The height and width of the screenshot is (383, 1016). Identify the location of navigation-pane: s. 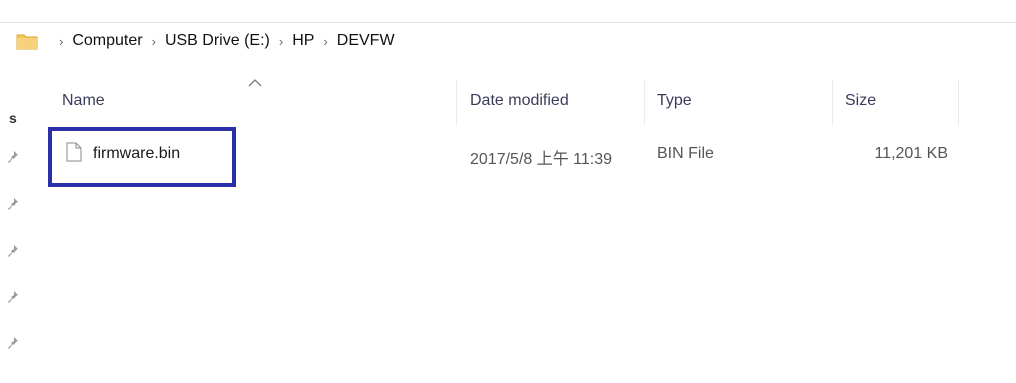
(15, 226).